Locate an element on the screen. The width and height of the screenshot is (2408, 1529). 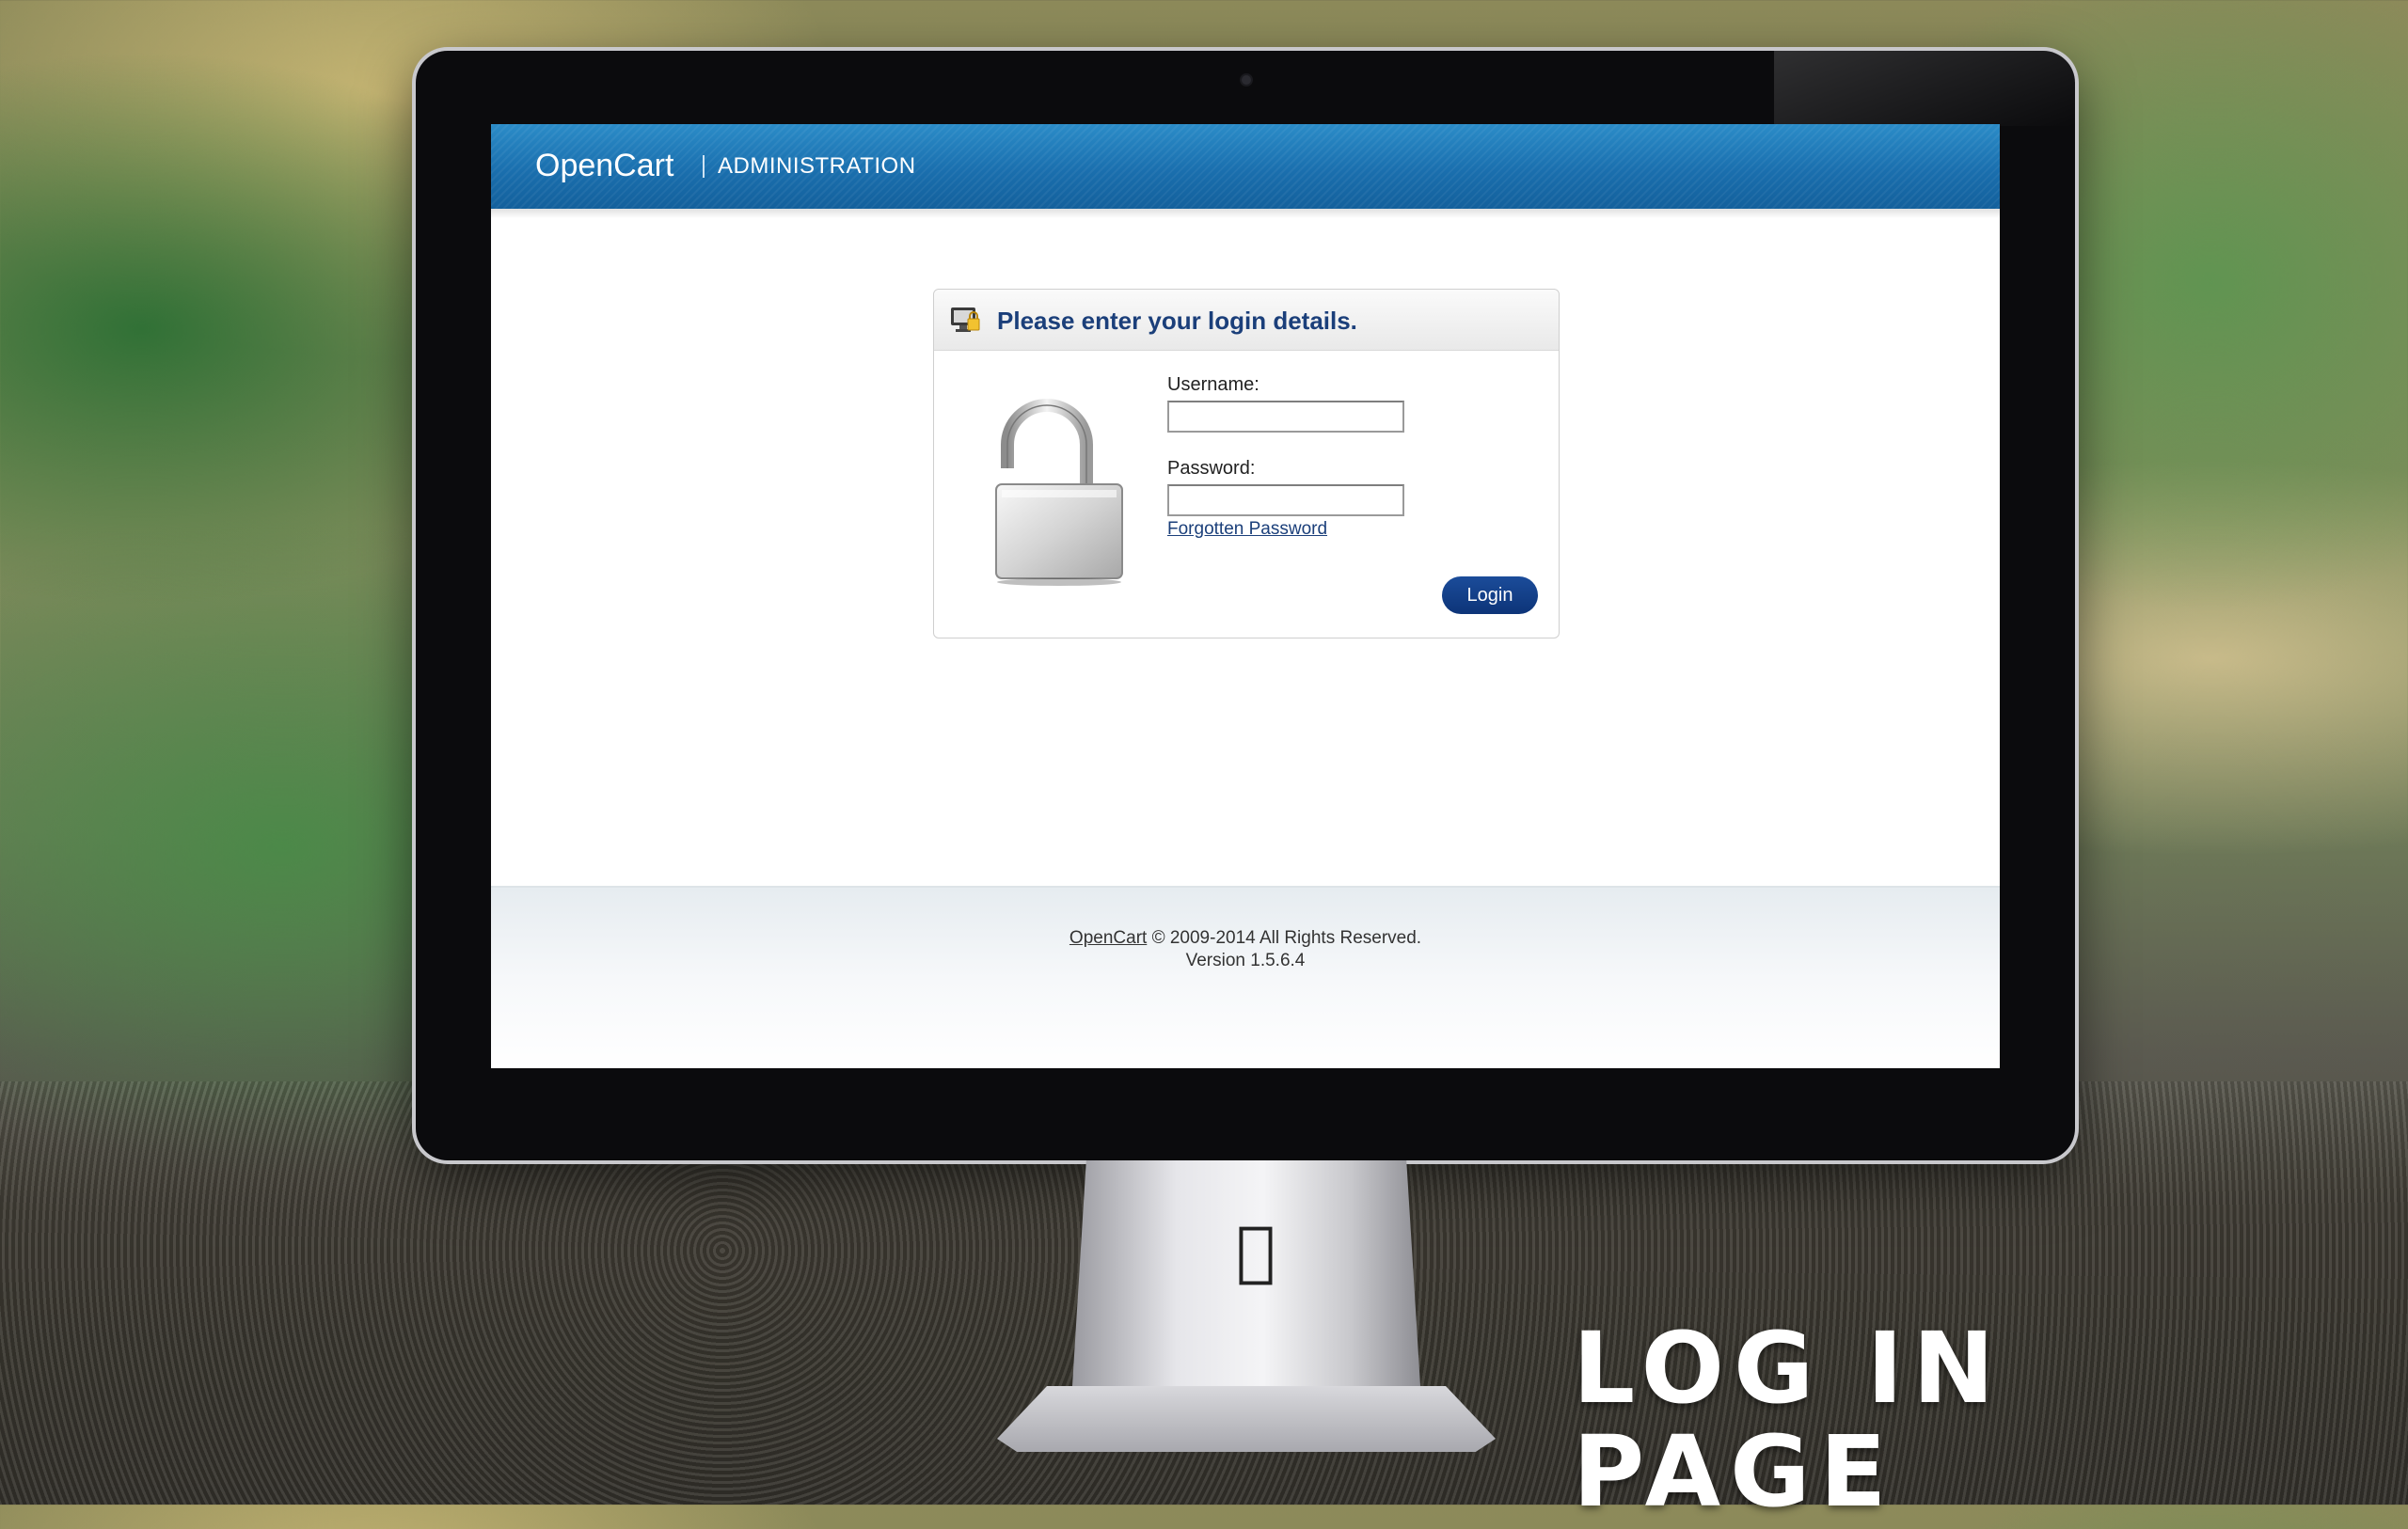
screen-glare is located at coordinates (1925, 89).